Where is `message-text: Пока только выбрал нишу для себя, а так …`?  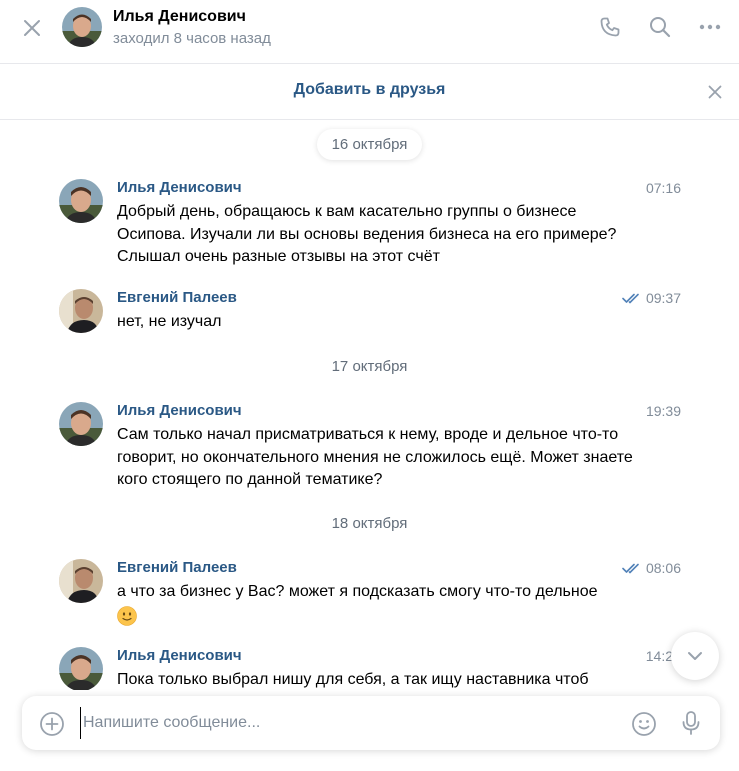 message-text: Пока только выбрал нишу для себя, а так … is located at coordinates (353, 679).